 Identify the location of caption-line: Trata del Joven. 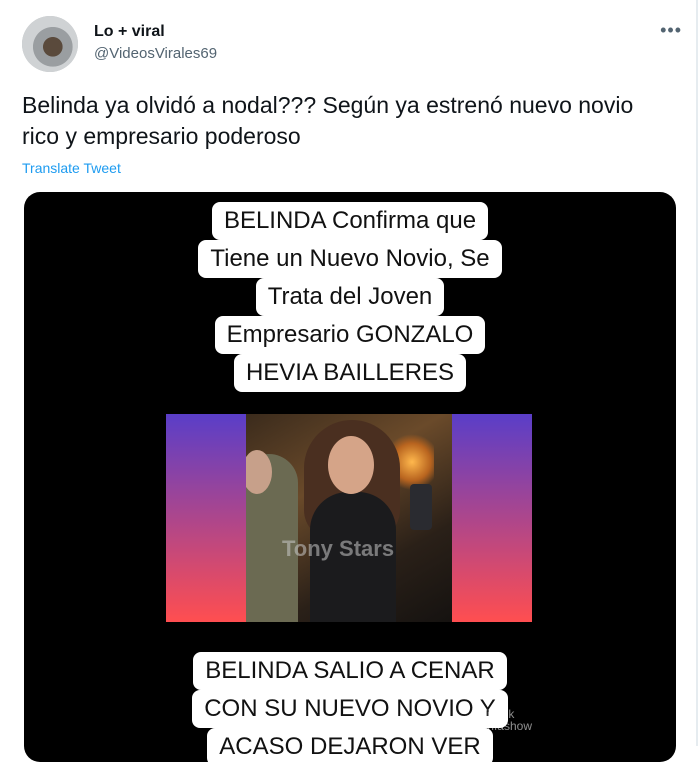
(350, 297).